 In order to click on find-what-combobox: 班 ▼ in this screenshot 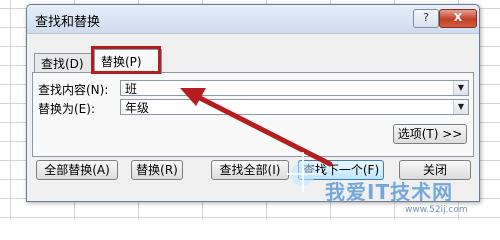, I will do `click(294, 88)`.